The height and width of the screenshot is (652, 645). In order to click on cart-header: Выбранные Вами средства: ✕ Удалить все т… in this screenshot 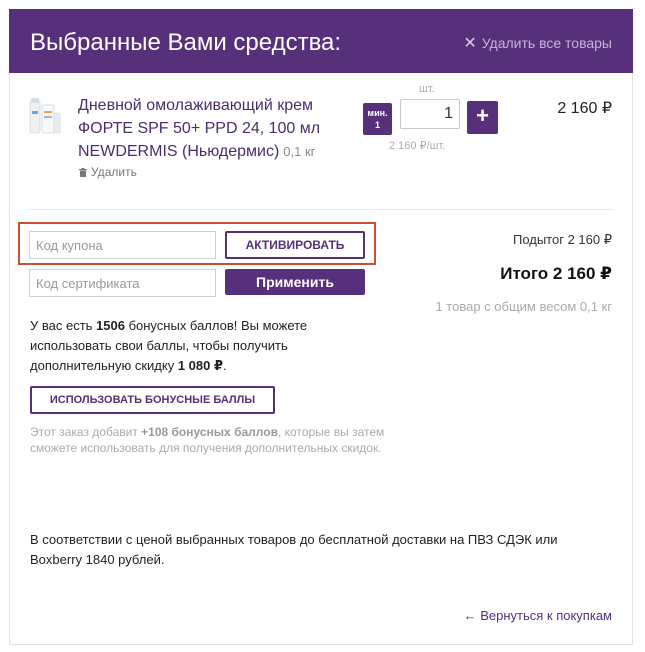, I will do `click(321, 41)`.